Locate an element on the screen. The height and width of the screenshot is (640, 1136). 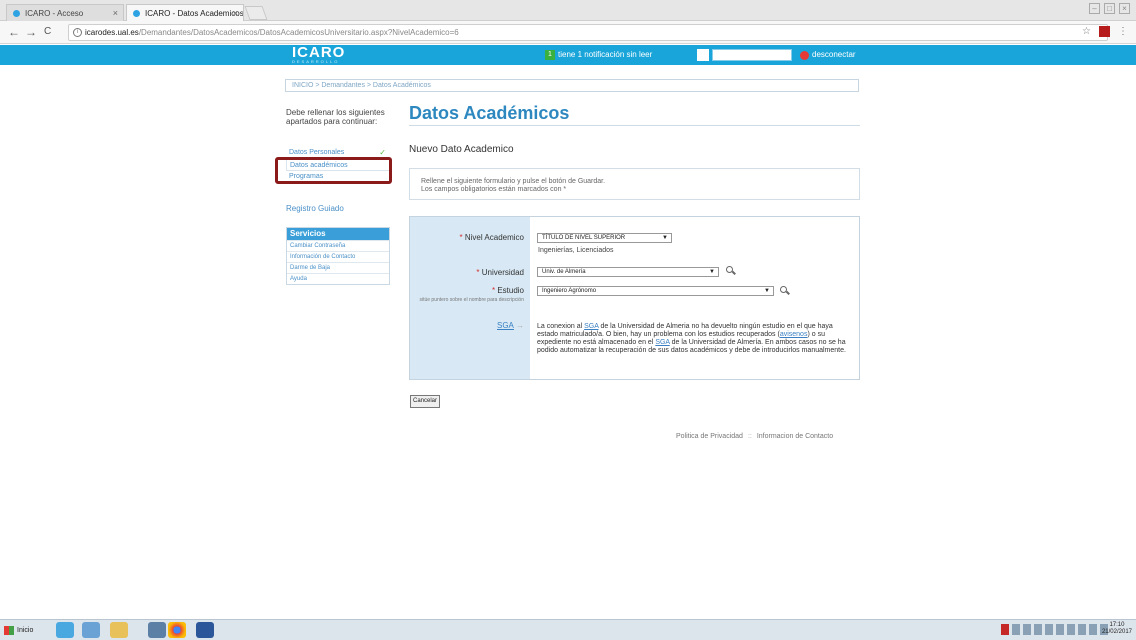
nivel-academico-select: TÍTULO DE NIVEL SUPERIOR ▼ is located at coordinates (604, 238).